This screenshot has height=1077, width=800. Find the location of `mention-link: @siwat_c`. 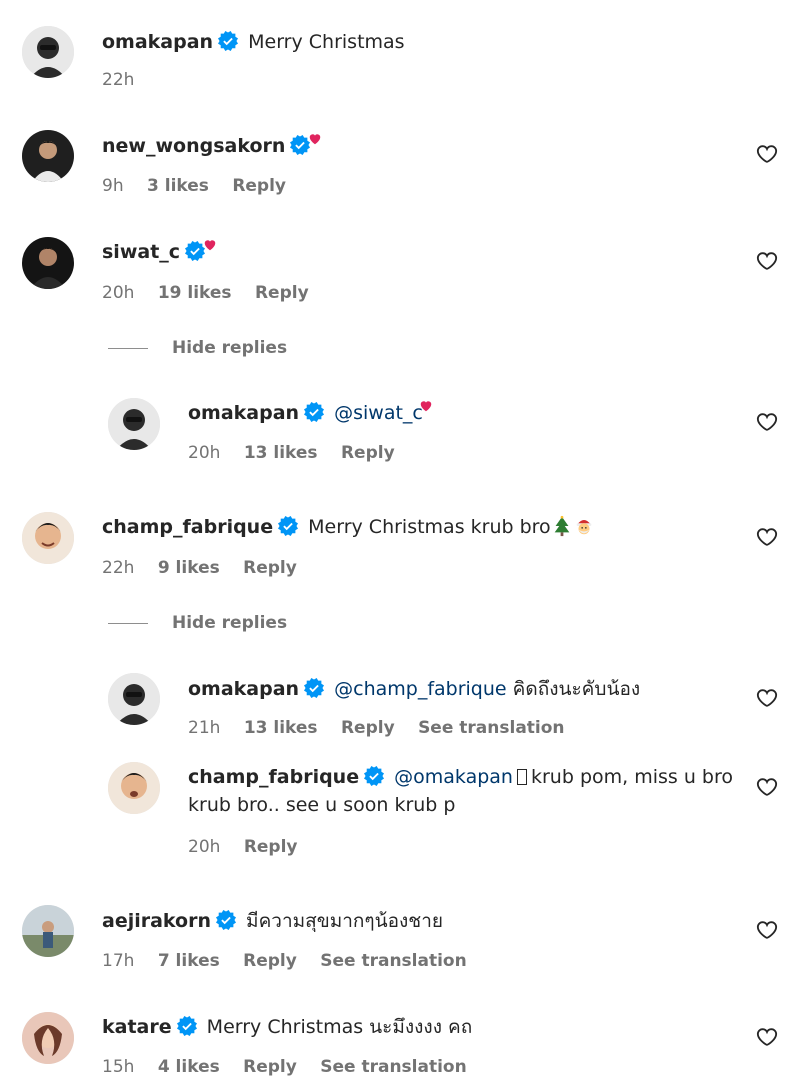

mention-link: @siwat_c is located at coordinates (378, 413).